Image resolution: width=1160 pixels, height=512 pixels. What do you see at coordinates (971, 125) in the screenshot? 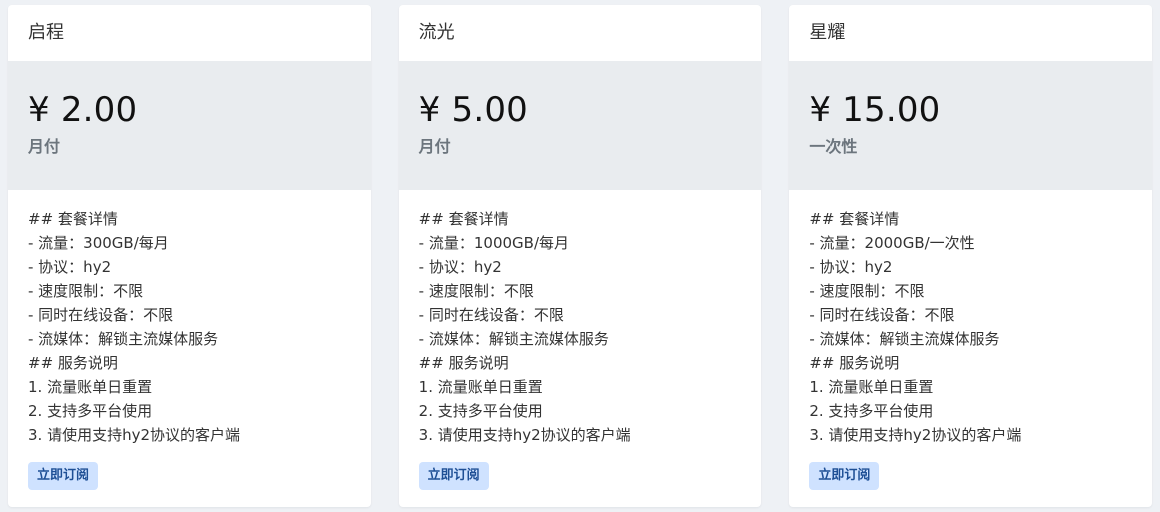
I see `price-block: ¥ 15.00 一次性` at bounding box center [971, 125].